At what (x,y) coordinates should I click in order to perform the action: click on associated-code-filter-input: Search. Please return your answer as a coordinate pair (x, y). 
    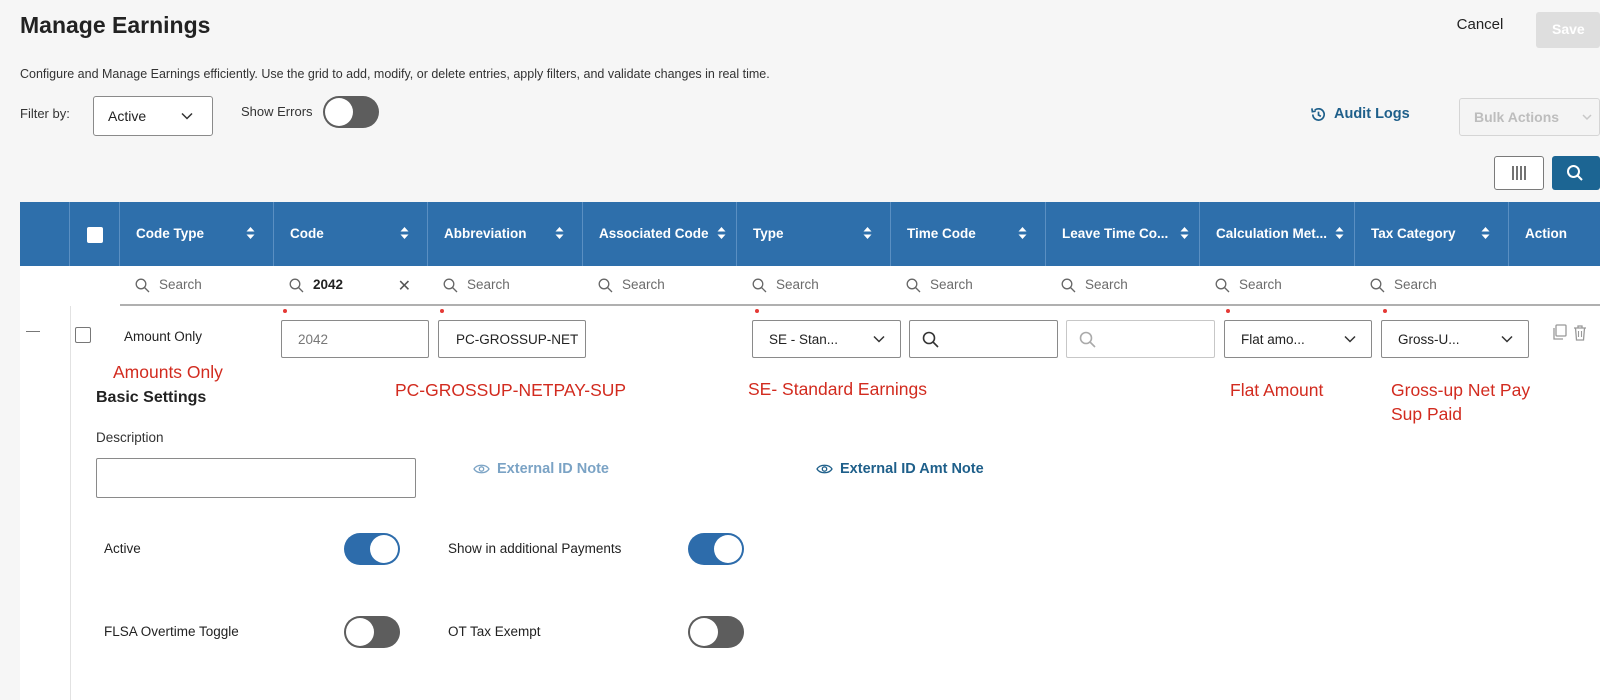
    Looking at the image, I should click on (659, 286).